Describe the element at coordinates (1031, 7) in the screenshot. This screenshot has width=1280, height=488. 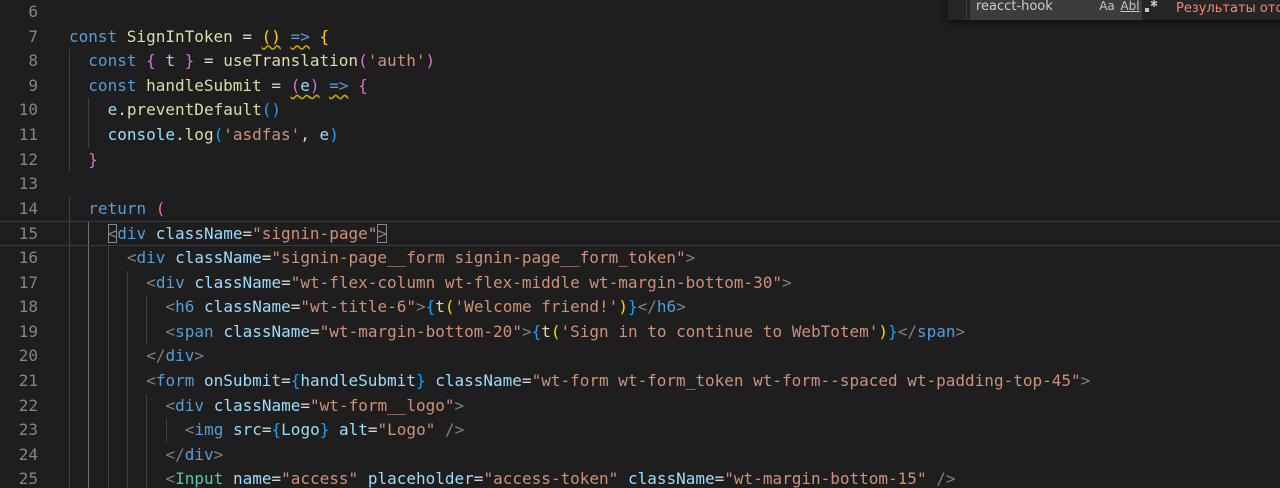
I see `find-input` at that location.